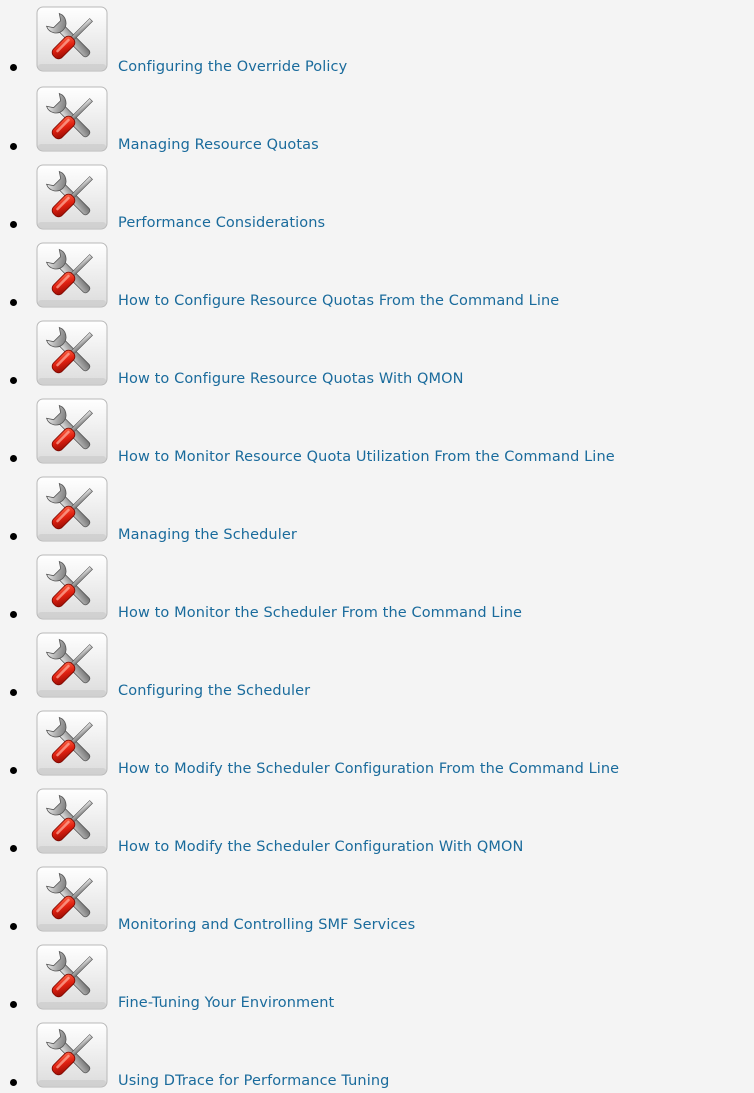 The image size is (754, 1093). Describe the element at coordinates (207, 535) in the screenshot. I see `task-link: Managing the Scheduler` at that location.